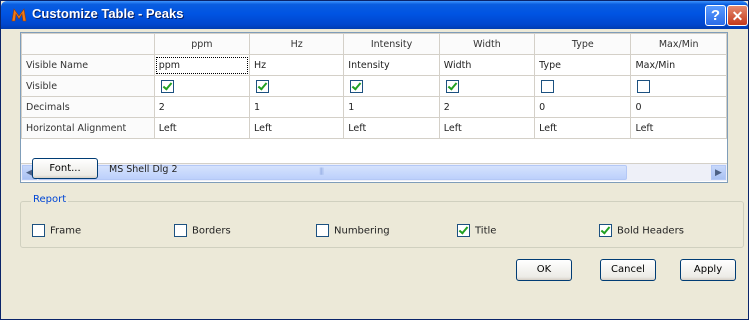 The width and height of the screenshot is (749, 320). Describe the element at coordinates (678, 65) in the screenshot. I see `table-cell: Max/Min` at that location.